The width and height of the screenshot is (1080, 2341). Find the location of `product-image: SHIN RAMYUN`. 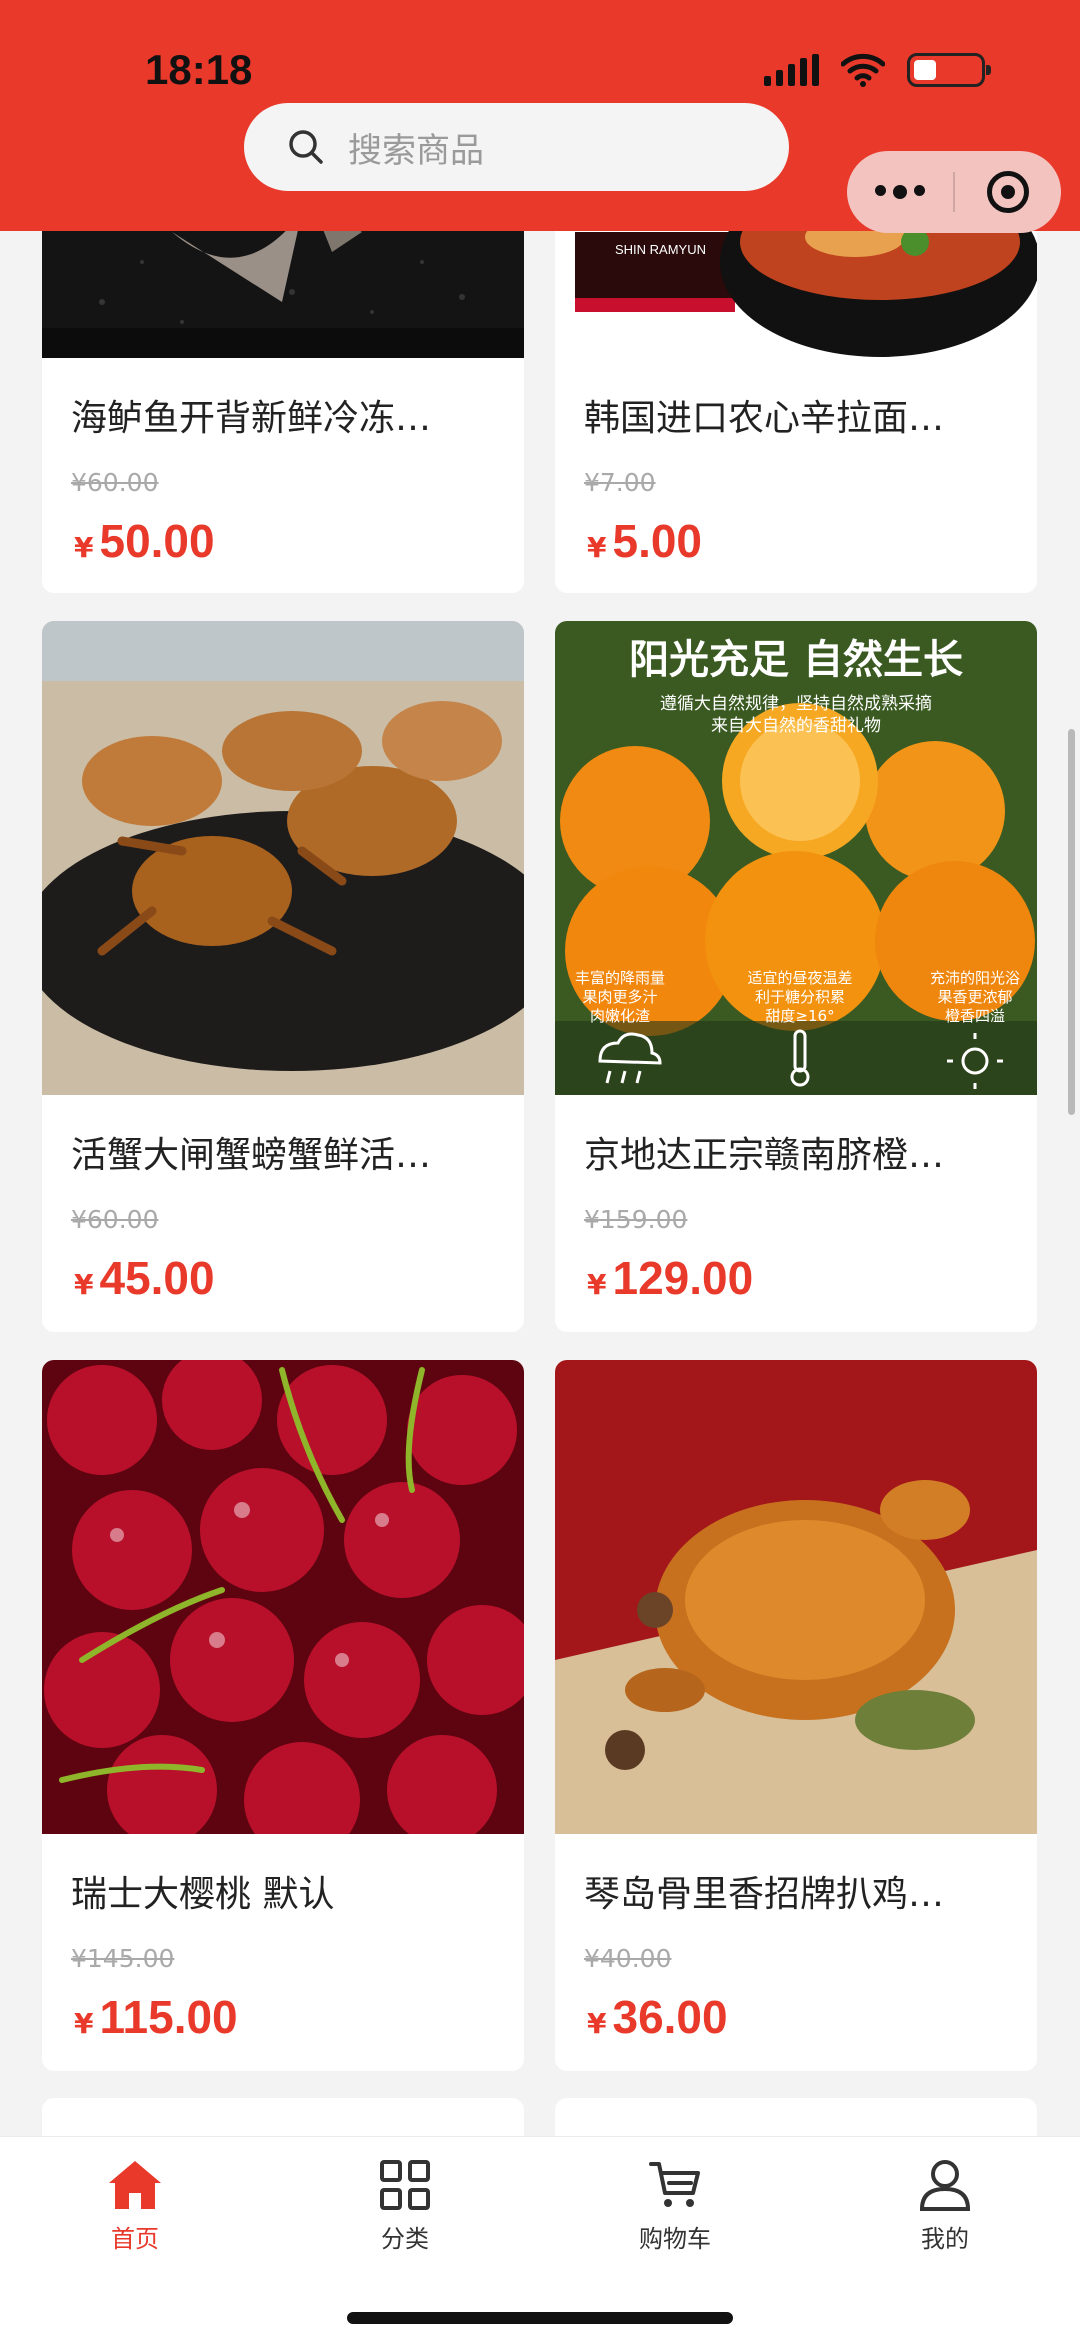

product-image: SHIN RAMYUN is located at coordinates (796, 294).